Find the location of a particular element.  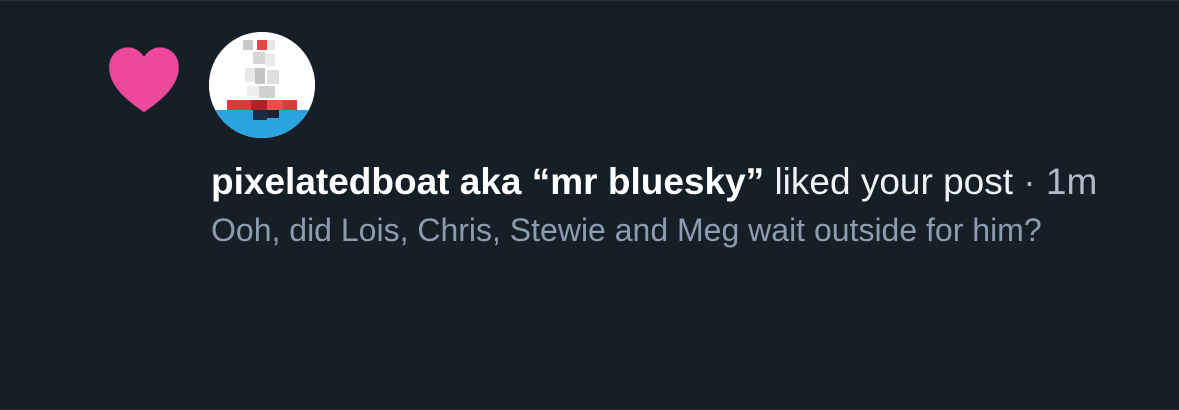

avatar-image is located at coordinates (262, 85).